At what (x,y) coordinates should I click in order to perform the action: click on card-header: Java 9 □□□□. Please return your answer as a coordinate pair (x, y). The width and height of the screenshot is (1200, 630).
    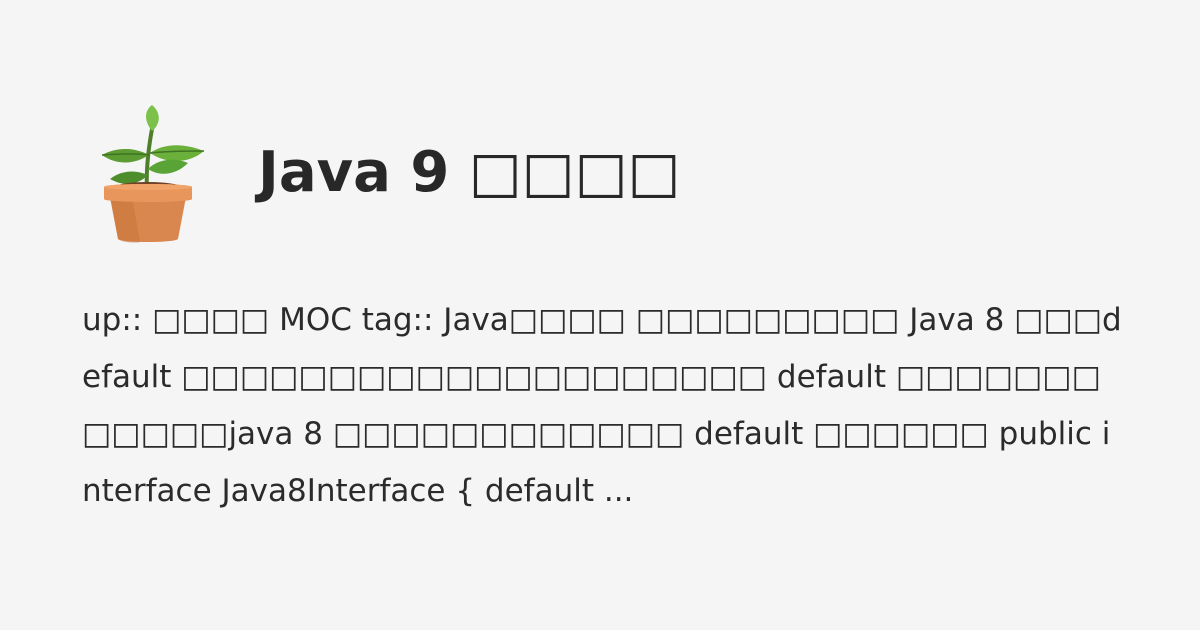
    Looking at the image, I should click on (383, 172).